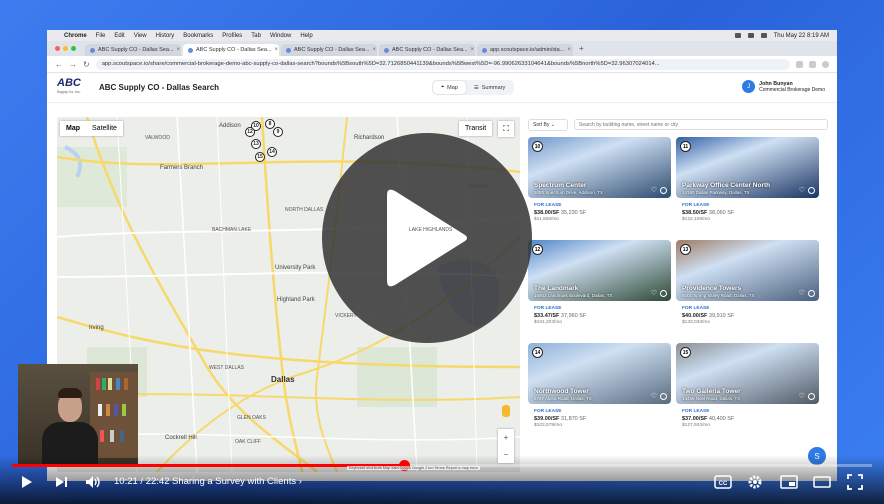  I want to click on zoom-out-button: −, so click(506, 454).